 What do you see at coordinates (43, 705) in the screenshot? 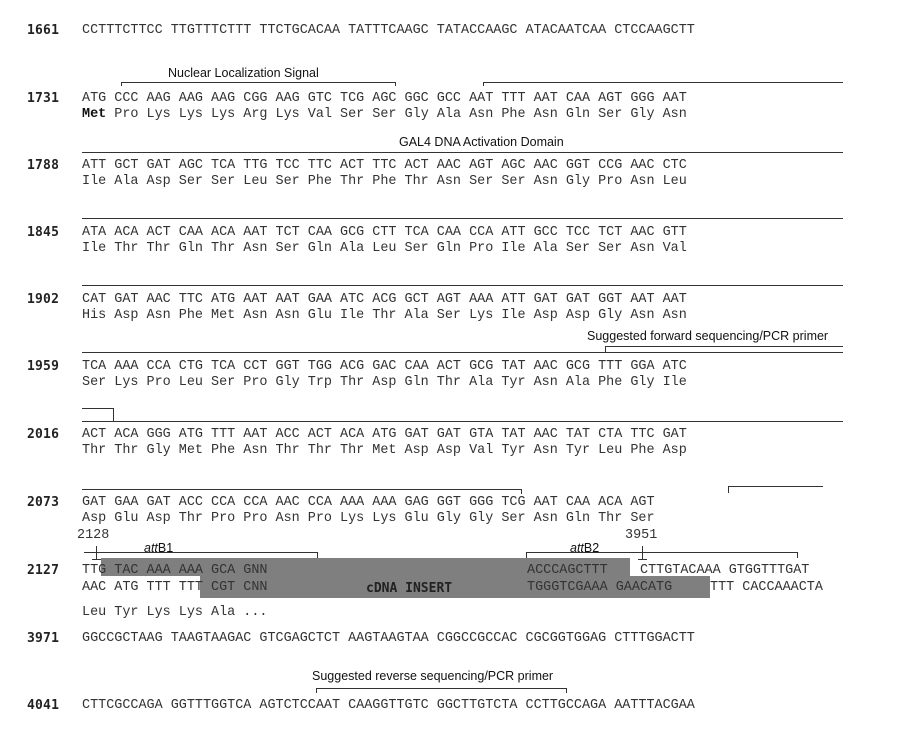
I see `position-number: 4041` at bounding box center [43, 705].